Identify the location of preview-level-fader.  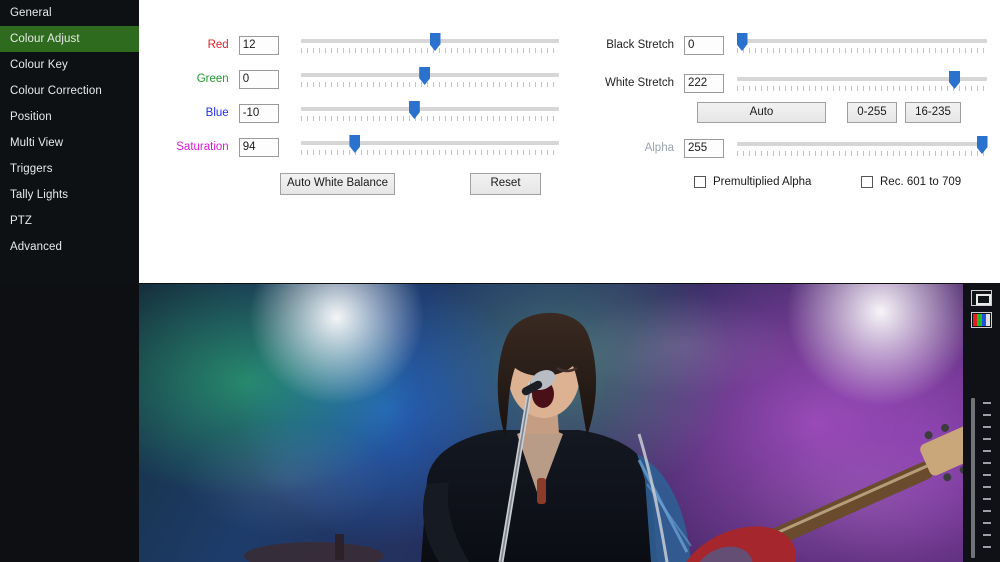
(982, 478).